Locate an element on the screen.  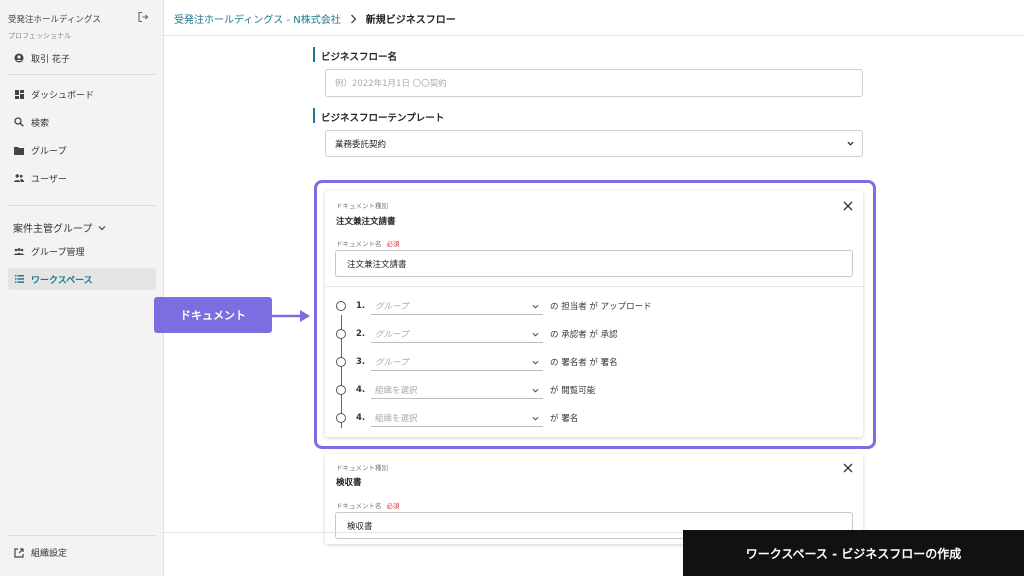
step-description: の 担当者 が アップロード is located at coordinates (601, 307).